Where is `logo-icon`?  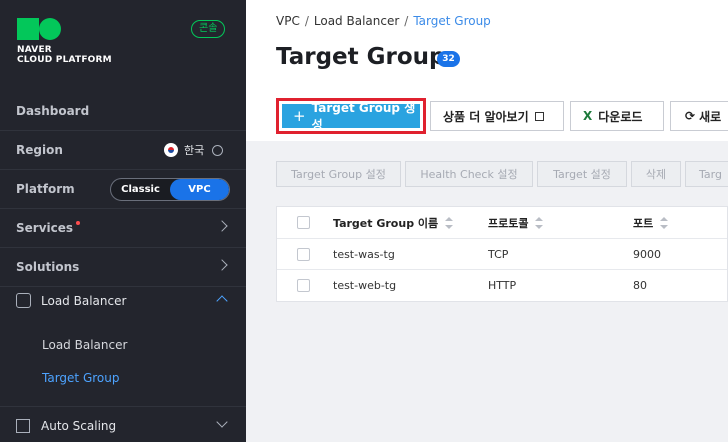 logo-icon is located at coordinates (64, 29).